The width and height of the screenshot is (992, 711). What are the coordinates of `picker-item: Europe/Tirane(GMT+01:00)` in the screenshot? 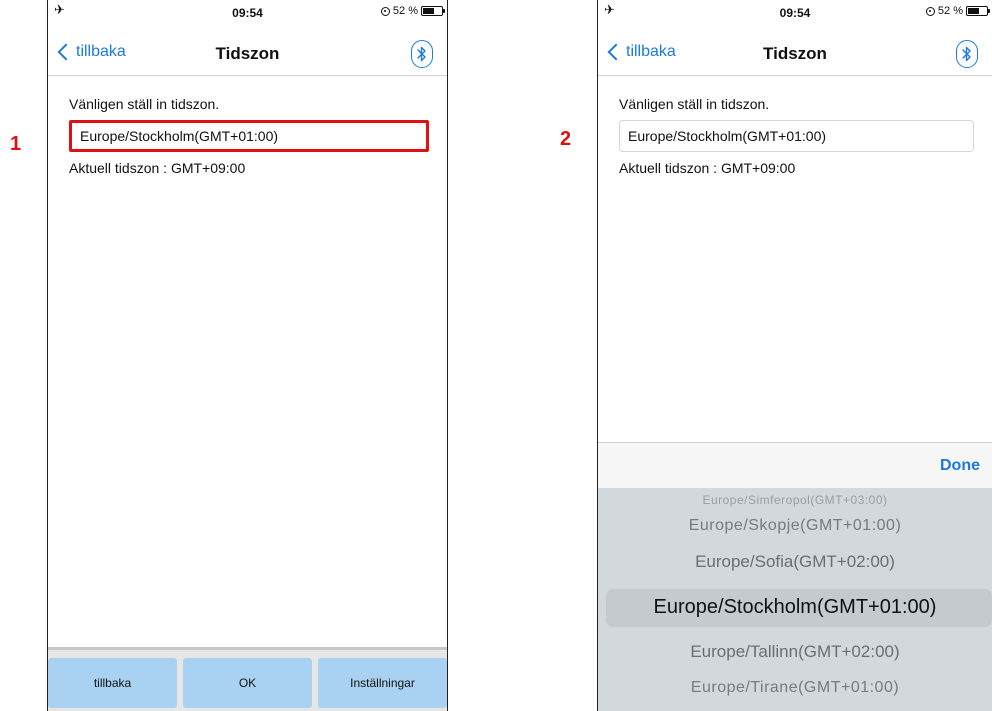 It's located at (795, 688).